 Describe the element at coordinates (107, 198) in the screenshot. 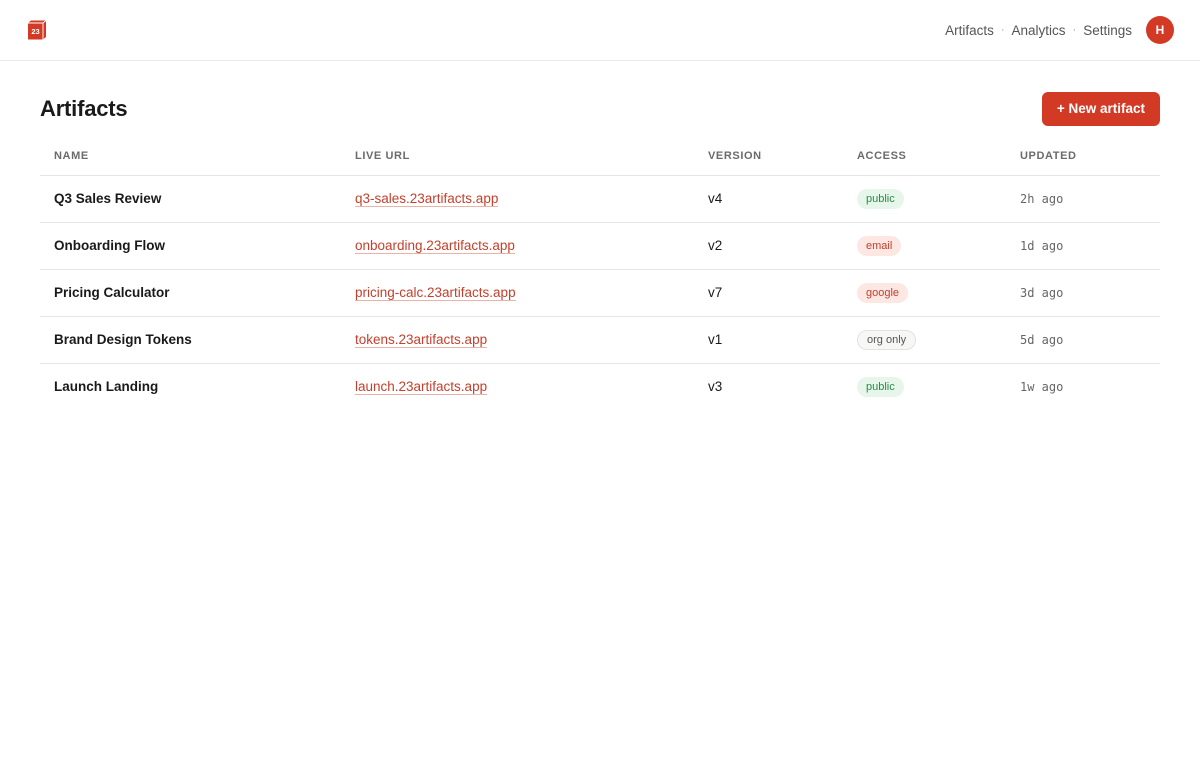

I see `artifact-name: Q3 Sales Review` at that location.